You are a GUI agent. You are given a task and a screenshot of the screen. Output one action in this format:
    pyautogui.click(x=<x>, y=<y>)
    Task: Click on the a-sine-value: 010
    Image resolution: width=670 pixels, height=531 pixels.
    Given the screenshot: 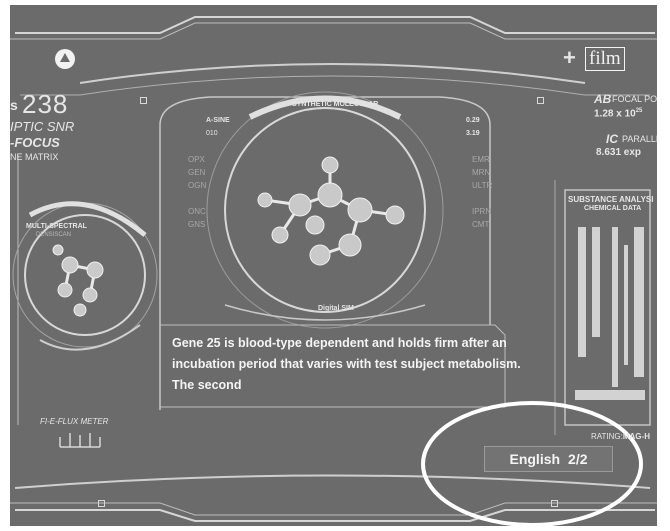 What is the action you would take?
    pyautogui.click(x=212, y=133)
    